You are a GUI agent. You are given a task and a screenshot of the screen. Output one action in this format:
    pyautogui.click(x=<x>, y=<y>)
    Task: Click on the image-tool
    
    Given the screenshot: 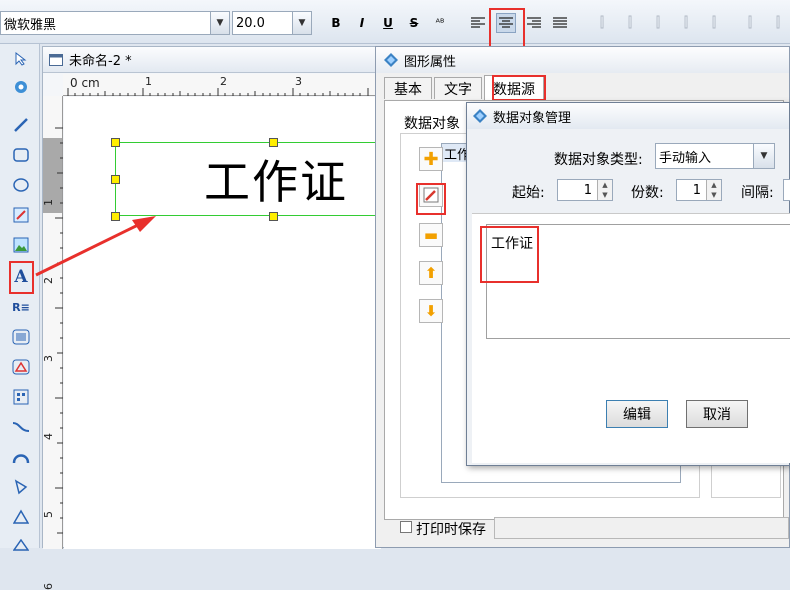 What is the action you would take?
    pyautogui.click(x=21, y=245)
    